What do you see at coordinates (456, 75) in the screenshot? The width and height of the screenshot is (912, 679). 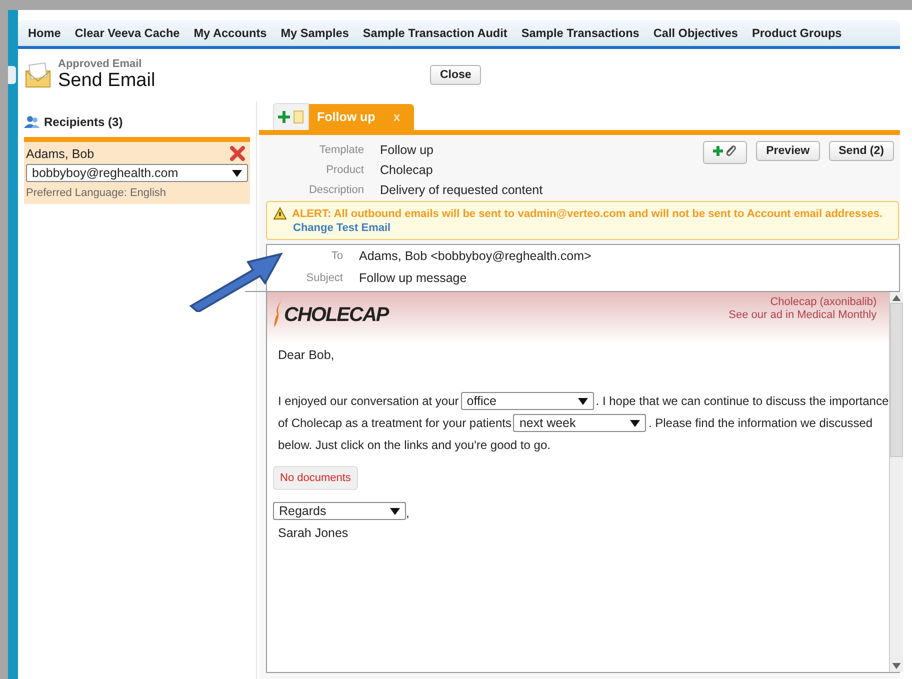 I see `close-button: Close` at bounding box center [456, 75].